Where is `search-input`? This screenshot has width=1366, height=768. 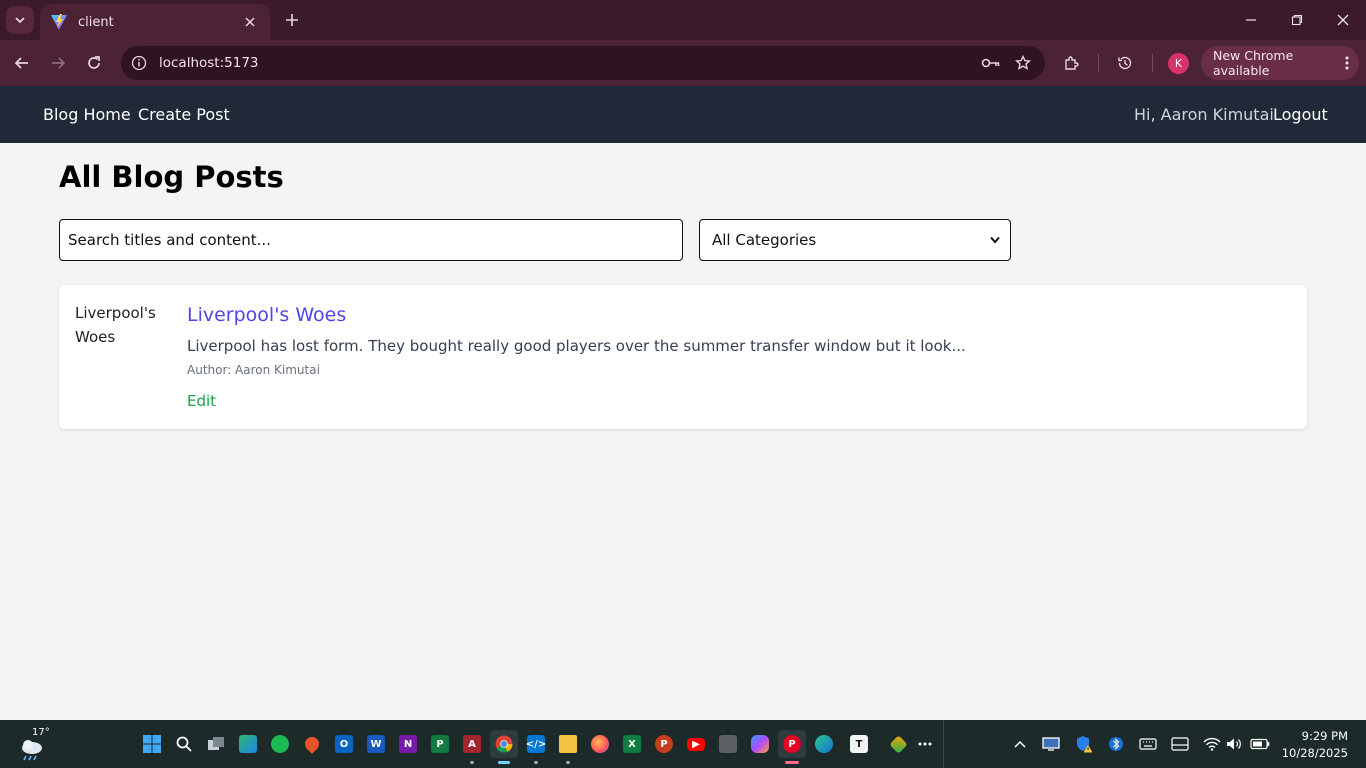 search-input is located at coordinates (371, 240).